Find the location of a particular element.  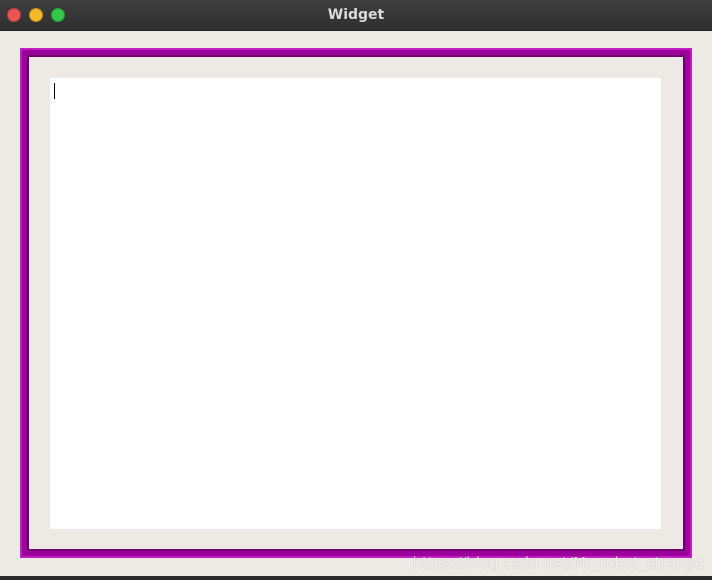

window-title: Widget is located at coordinates (356, 15).